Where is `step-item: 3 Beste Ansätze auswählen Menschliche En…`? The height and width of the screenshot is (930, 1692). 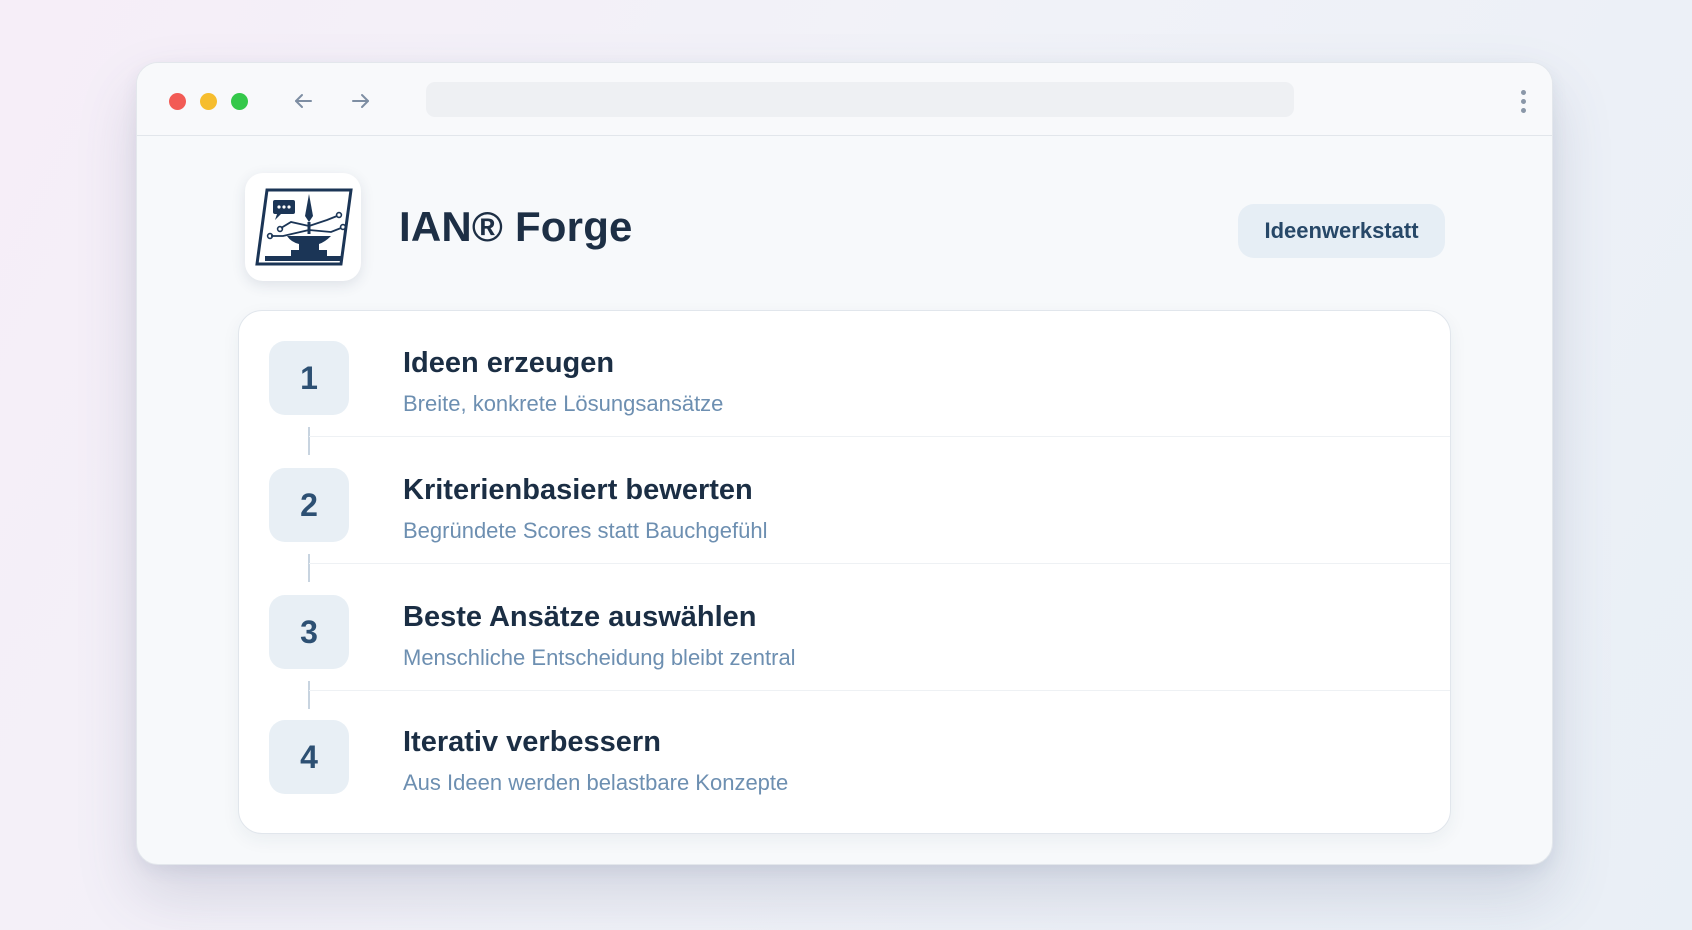
step-item: 3 Beste Ansätze auswählen Menschliche En… is located at coordinates (844, 637).